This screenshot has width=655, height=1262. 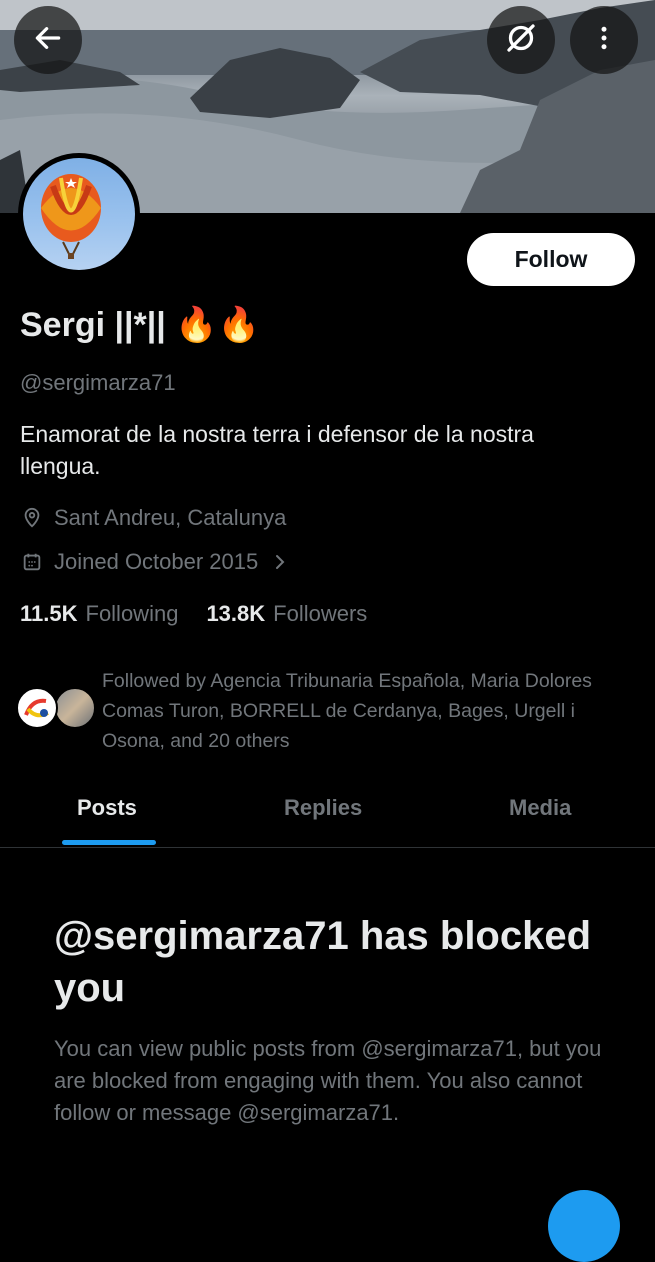 I want to click on location-row: Sant Andreu, Catalunya, so click(x=153, y=518).